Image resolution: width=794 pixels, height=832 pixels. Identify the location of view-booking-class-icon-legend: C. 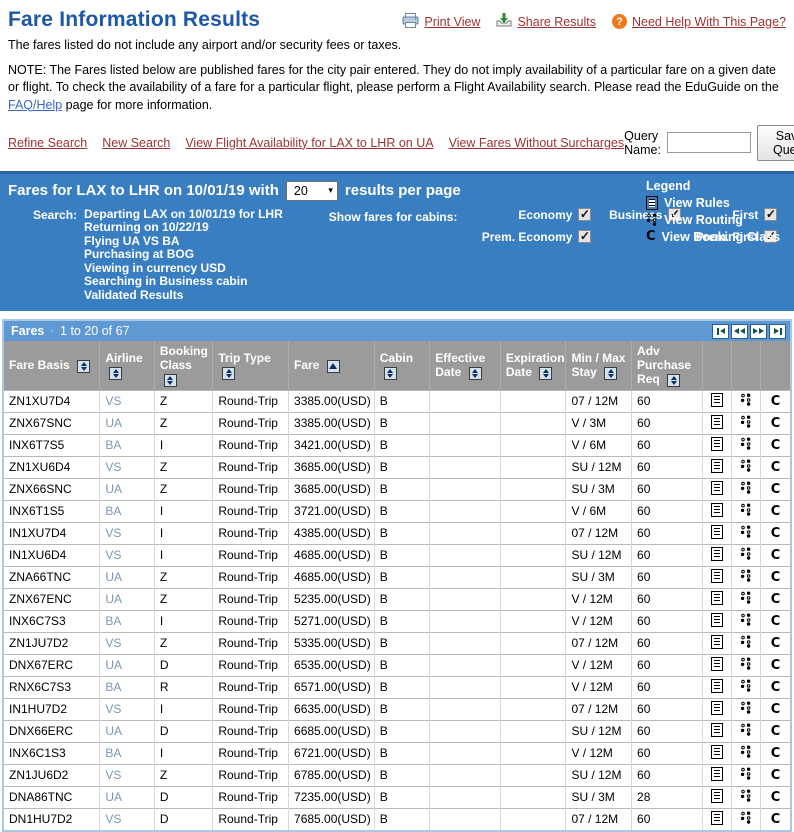
(651, 236).